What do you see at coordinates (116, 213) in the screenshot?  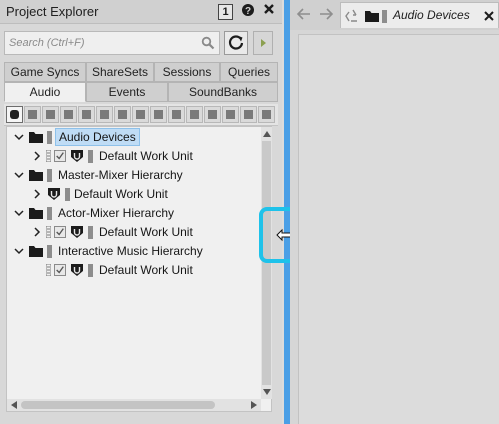 I see `tree-item-label: Actor-Mixer Hierarchy` at bounding box center [116, 213].